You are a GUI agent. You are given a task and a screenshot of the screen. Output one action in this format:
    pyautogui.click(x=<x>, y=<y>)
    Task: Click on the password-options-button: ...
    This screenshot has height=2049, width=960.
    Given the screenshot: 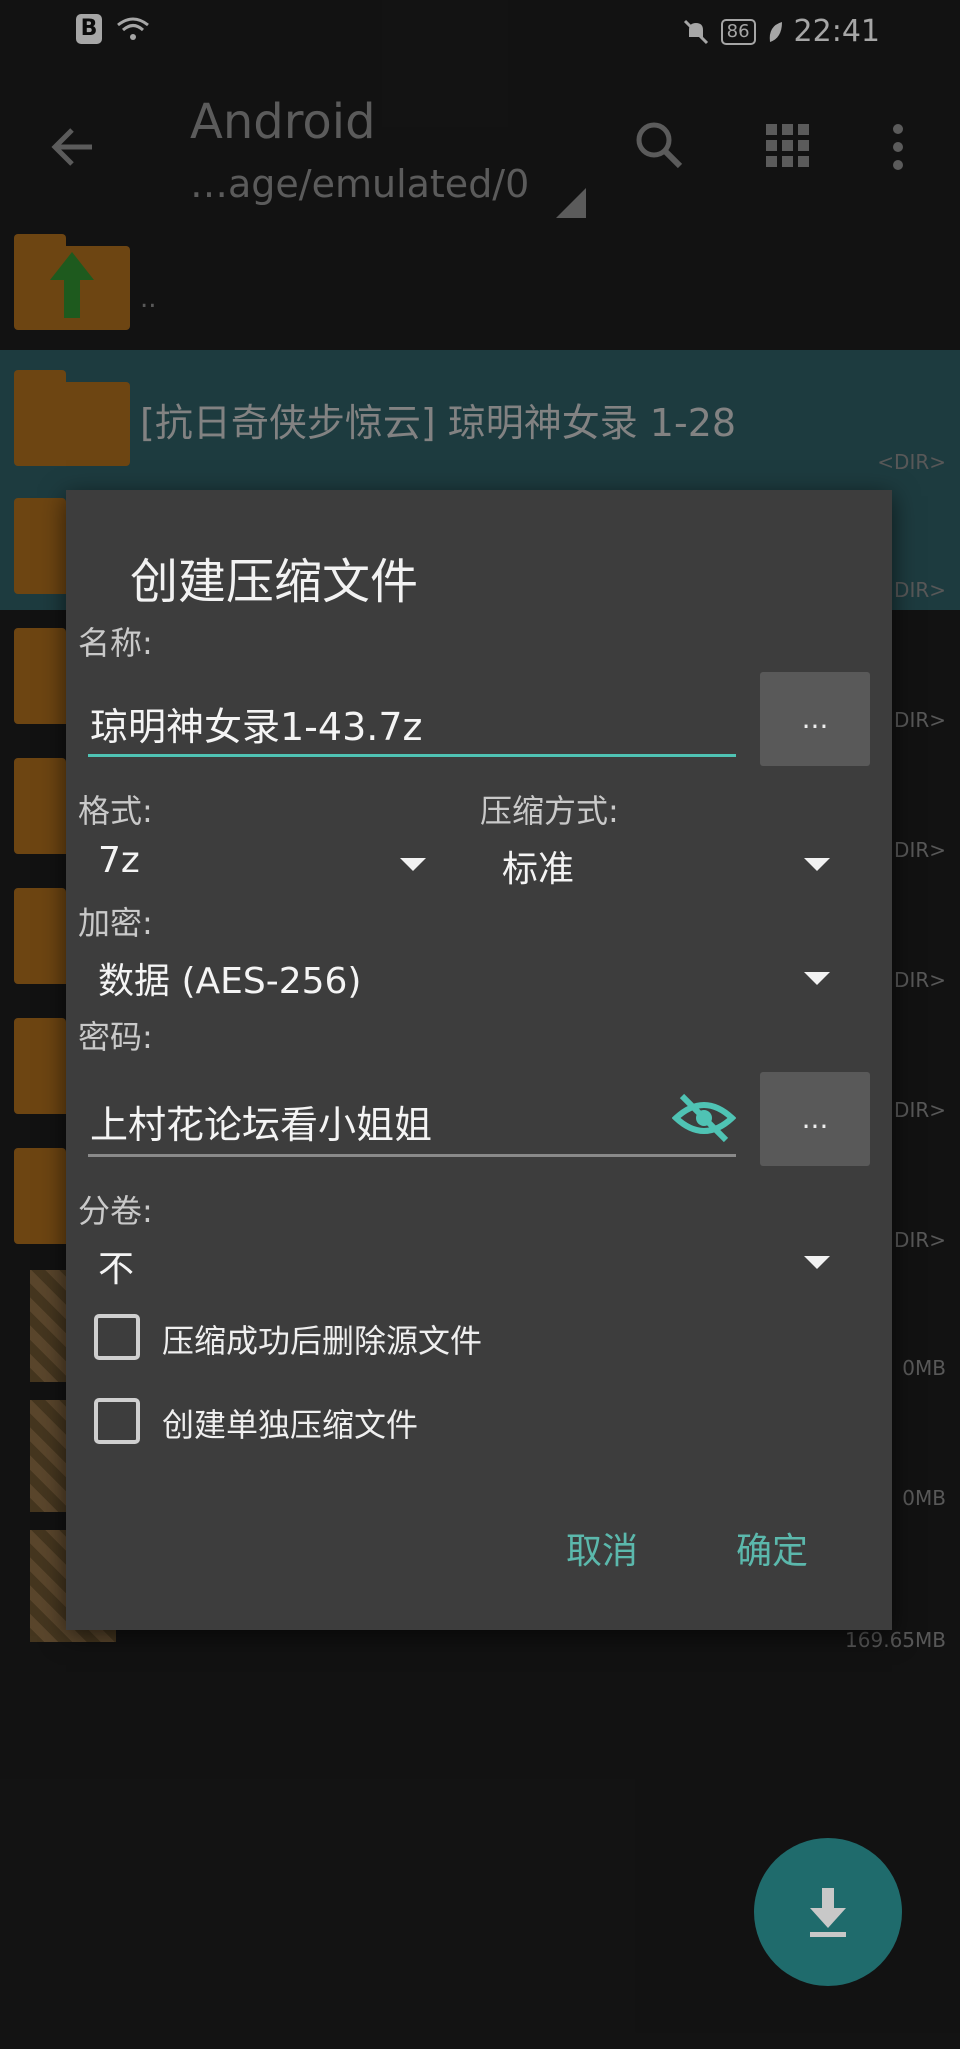 What is the action you would take?
    pyautogui.click(x=815, y=1119)
    